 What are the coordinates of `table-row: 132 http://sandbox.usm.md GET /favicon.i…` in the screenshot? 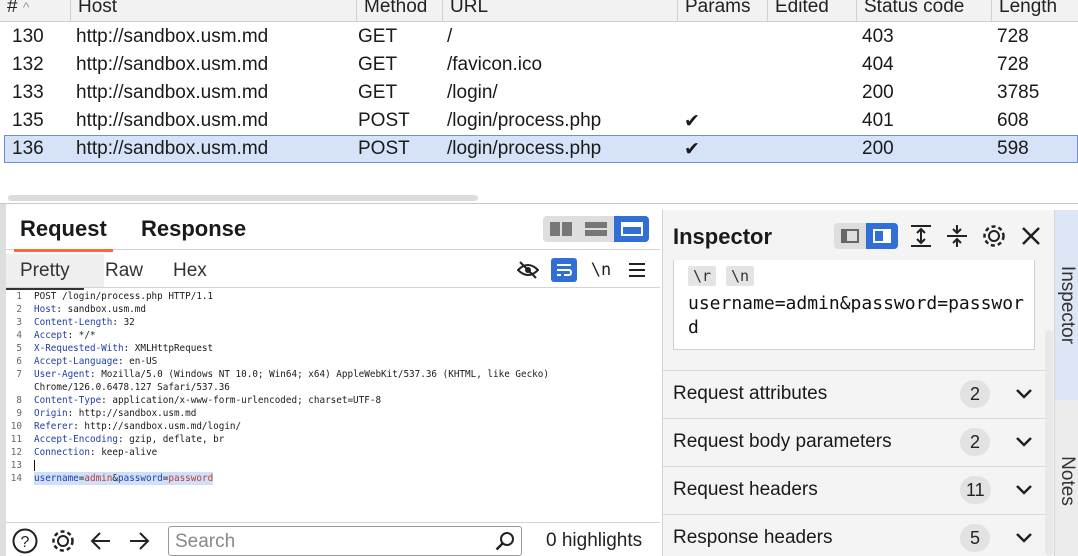 It's located at (541, 65).